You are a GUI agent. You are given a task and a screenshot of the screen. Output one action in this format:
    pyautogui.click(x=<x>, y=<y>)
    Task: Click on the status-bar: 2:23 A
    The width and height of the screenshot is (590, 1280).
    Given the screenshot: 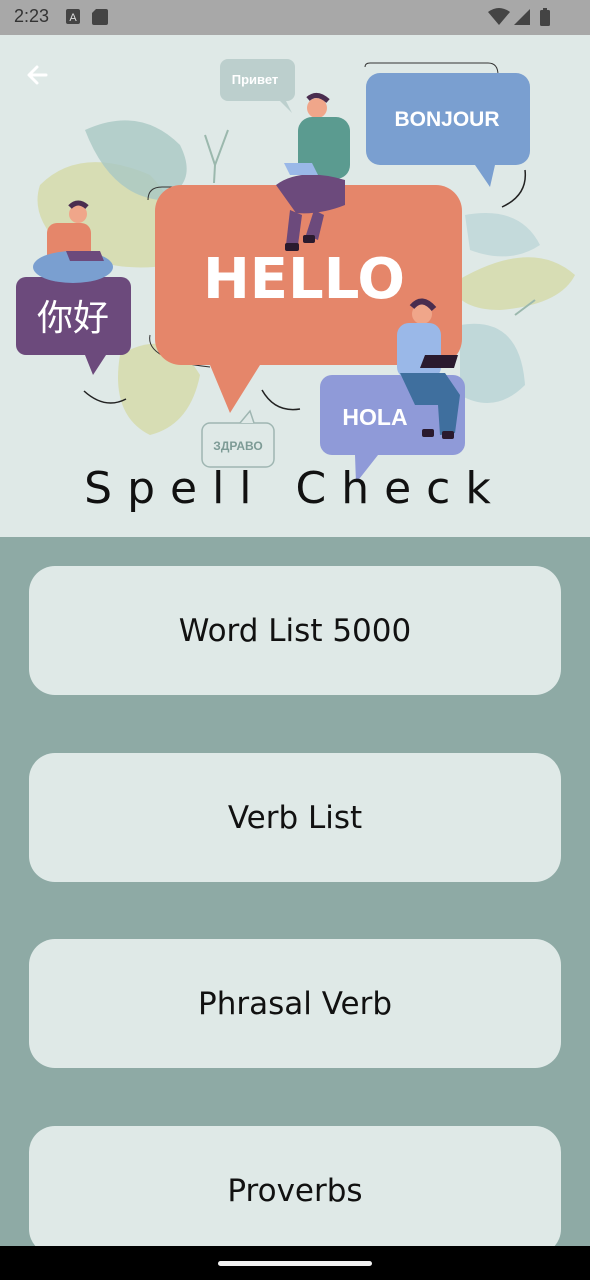 What is the action you would take?
    pyautogui.click(x=295, y=17)
    